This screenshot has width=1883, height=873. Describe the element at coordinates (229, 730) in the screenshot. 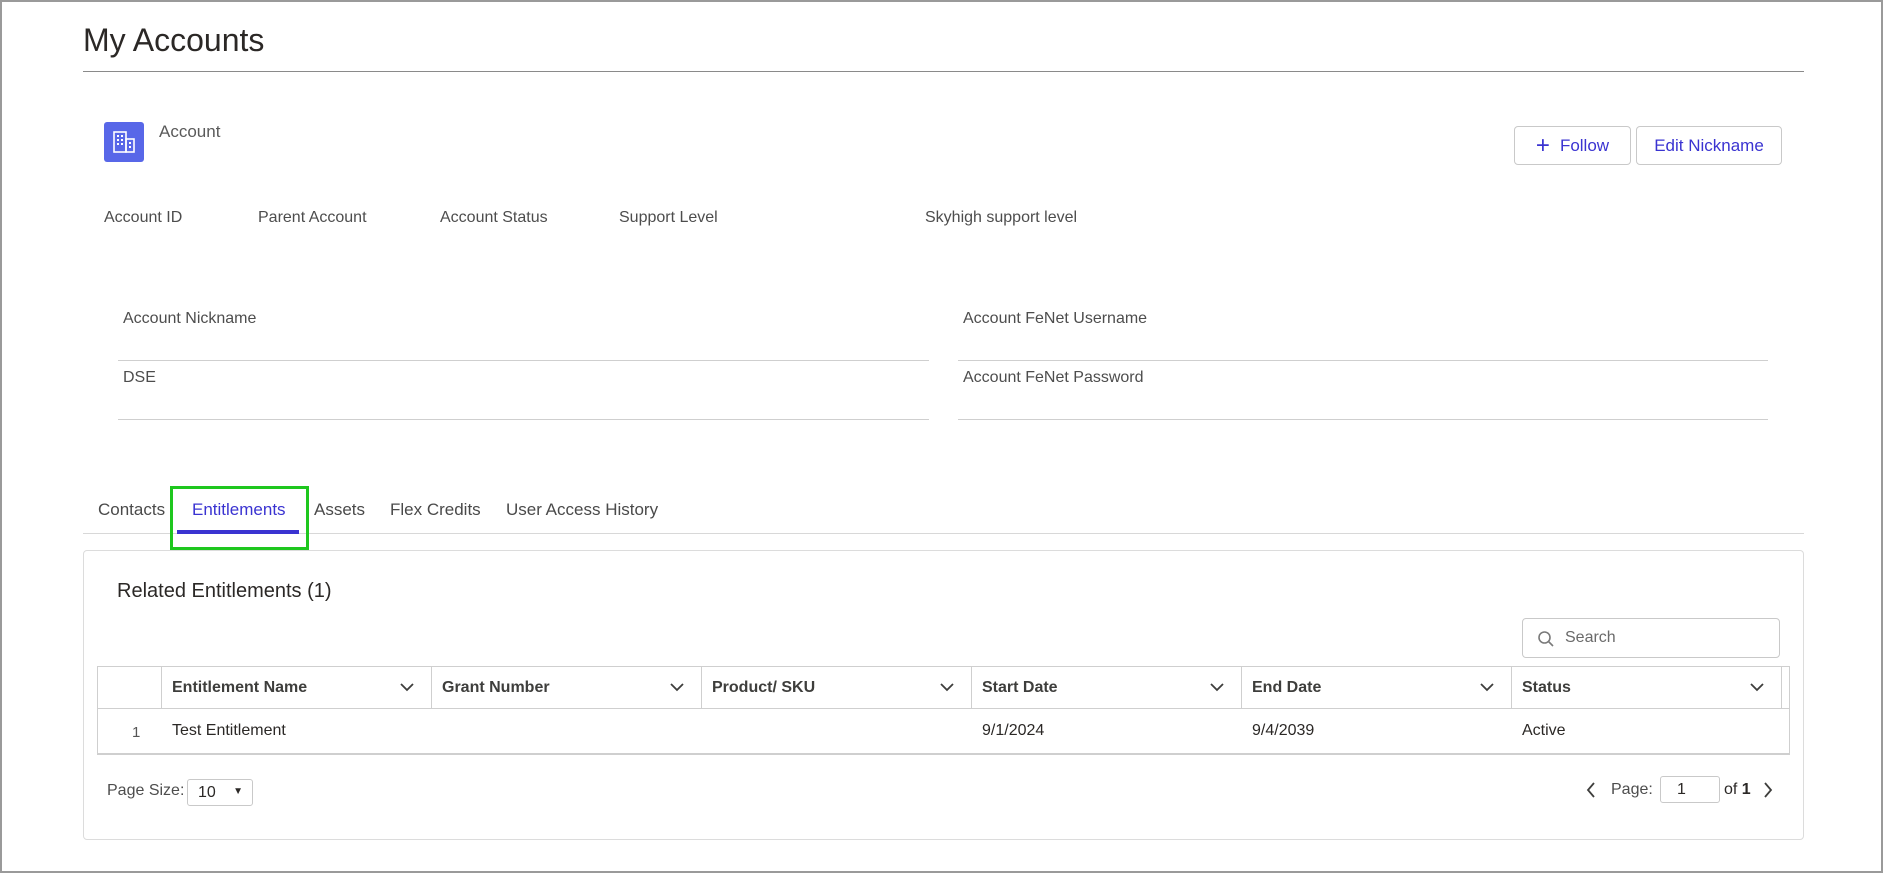

I see `cell-entitlement-name: Test Entitlement` at that location.